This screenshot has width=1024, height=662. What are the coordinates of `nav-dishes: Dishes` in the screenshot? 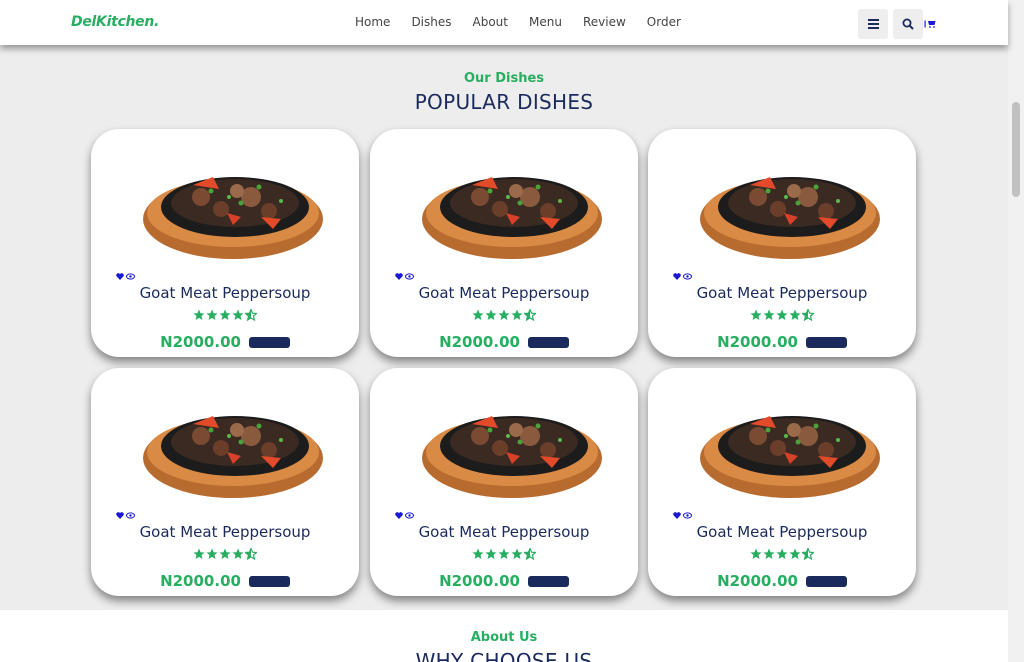 It's located at (431, 22).